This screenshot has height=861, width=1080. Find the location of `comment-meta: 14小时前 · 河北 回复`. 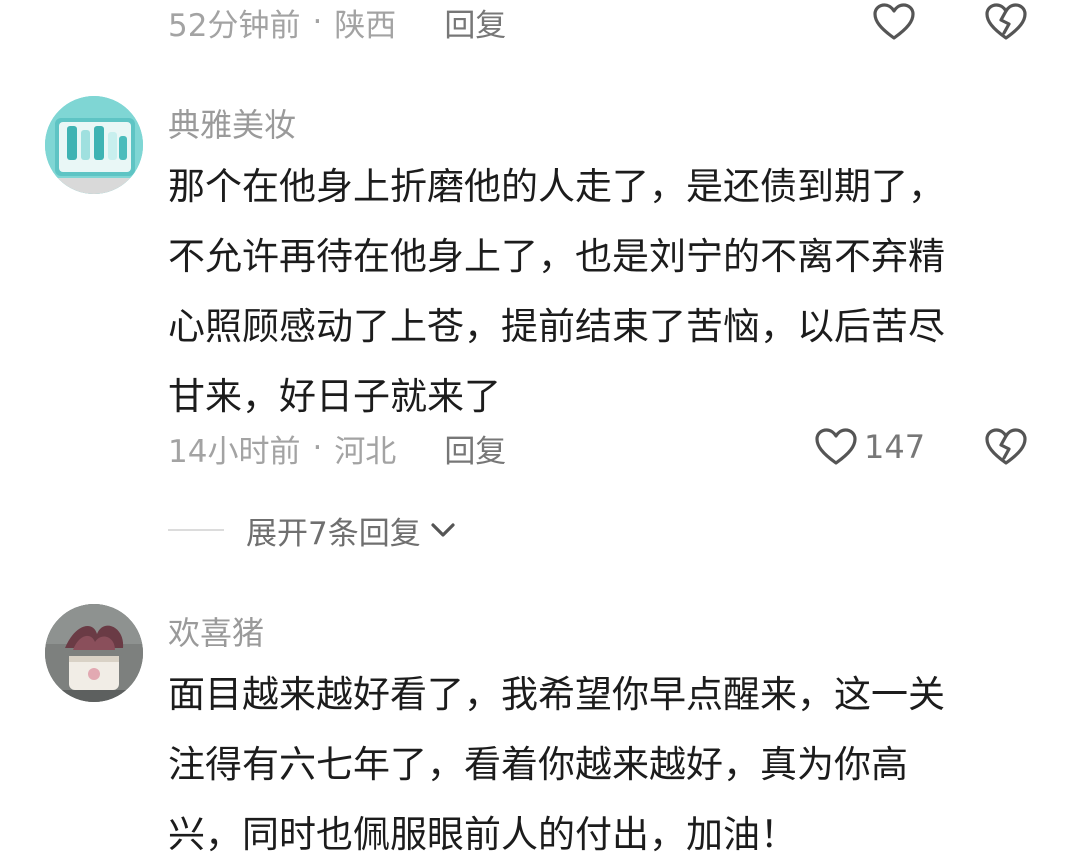

comment-meta: 14小时前 · 河北 回复 is located at coordinates (337, 448).